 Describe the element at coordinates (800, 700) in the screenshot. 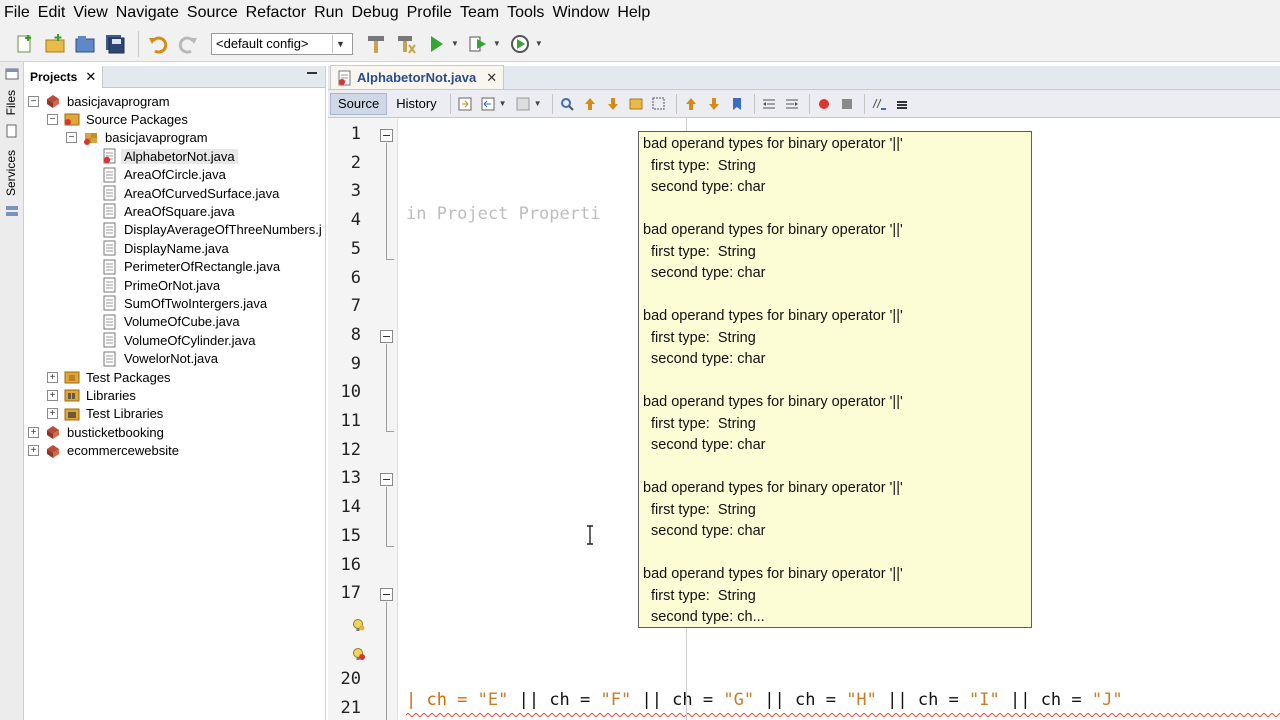

I see `code-operator: || ch =` at that location.